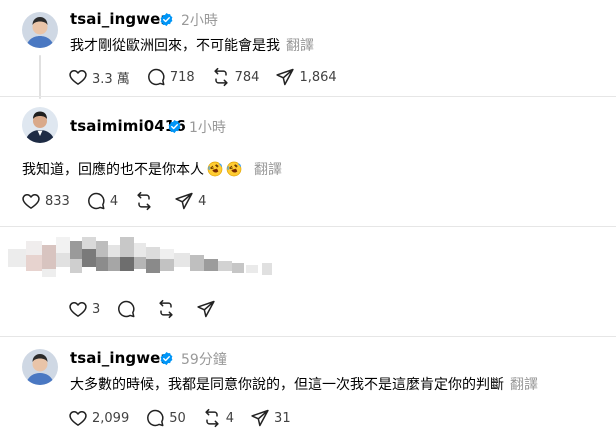 Image resolution: width=616 pixels, height=447 pixels. I want to click on pixelated-content, so click(140, 257).